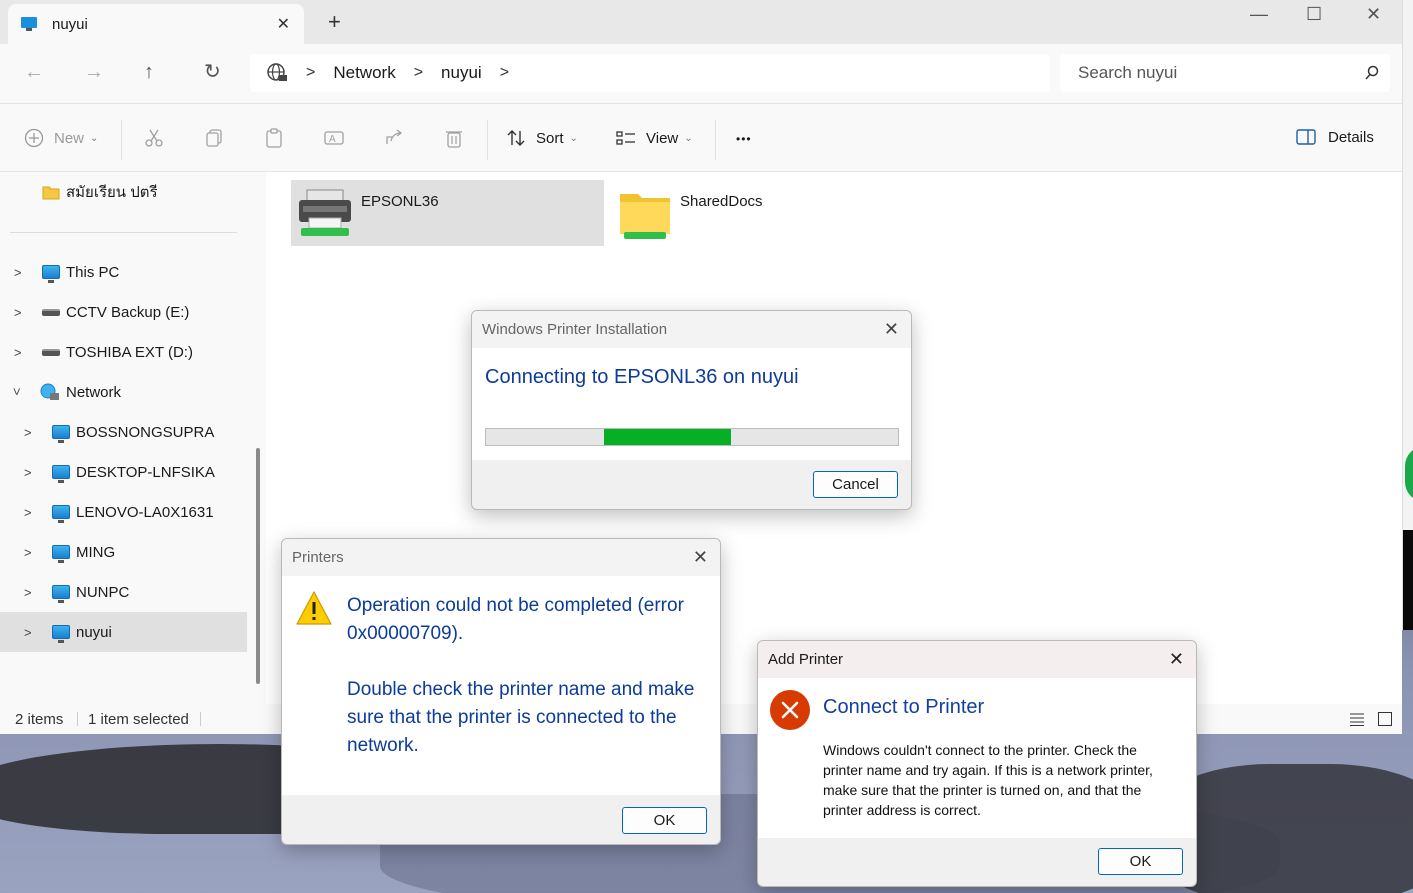  Describe the element at coordinates (1335, 137) in the screenshot. I see `details-pane-button: Details` at that location.